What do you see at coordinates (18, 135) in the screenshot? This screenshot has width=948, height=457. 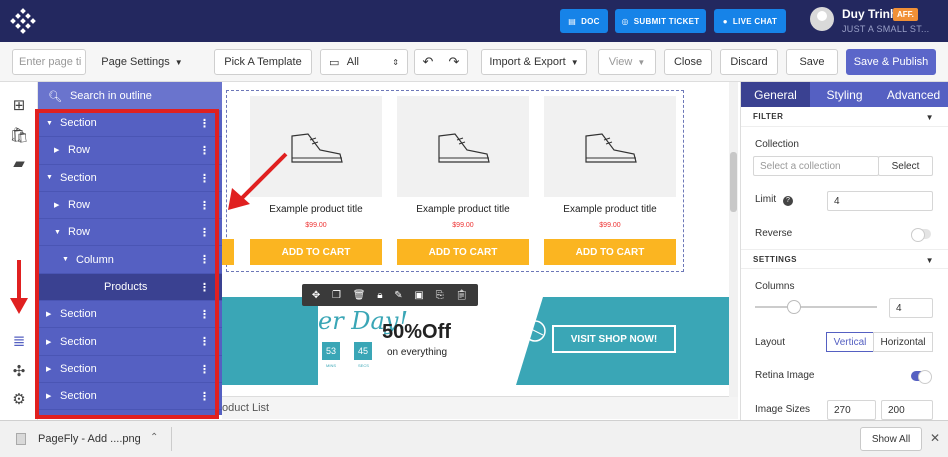 I see `shopify-icon: 🛍` at bounding box center [18, 135].